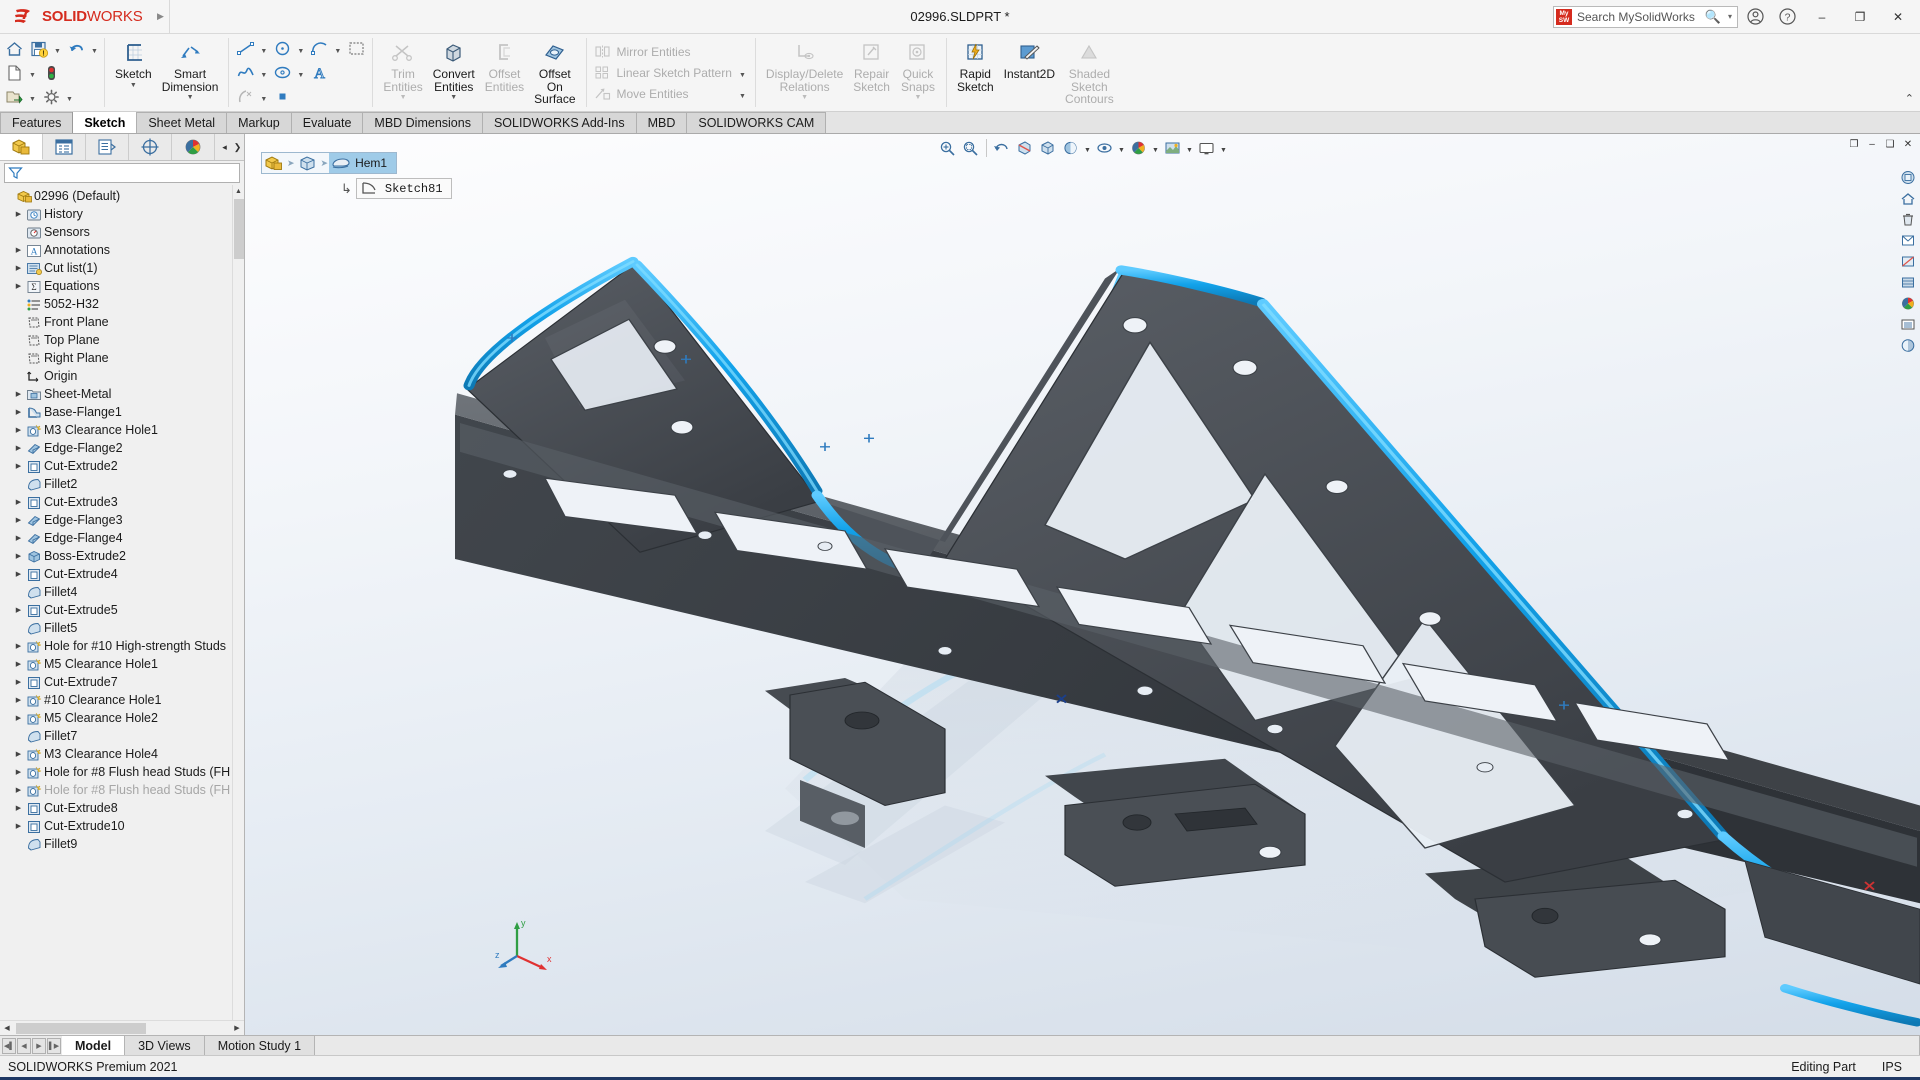  I want to click on search-input: My SW Search MySolidWorks 🔍 ▾, so click(1645, 16).